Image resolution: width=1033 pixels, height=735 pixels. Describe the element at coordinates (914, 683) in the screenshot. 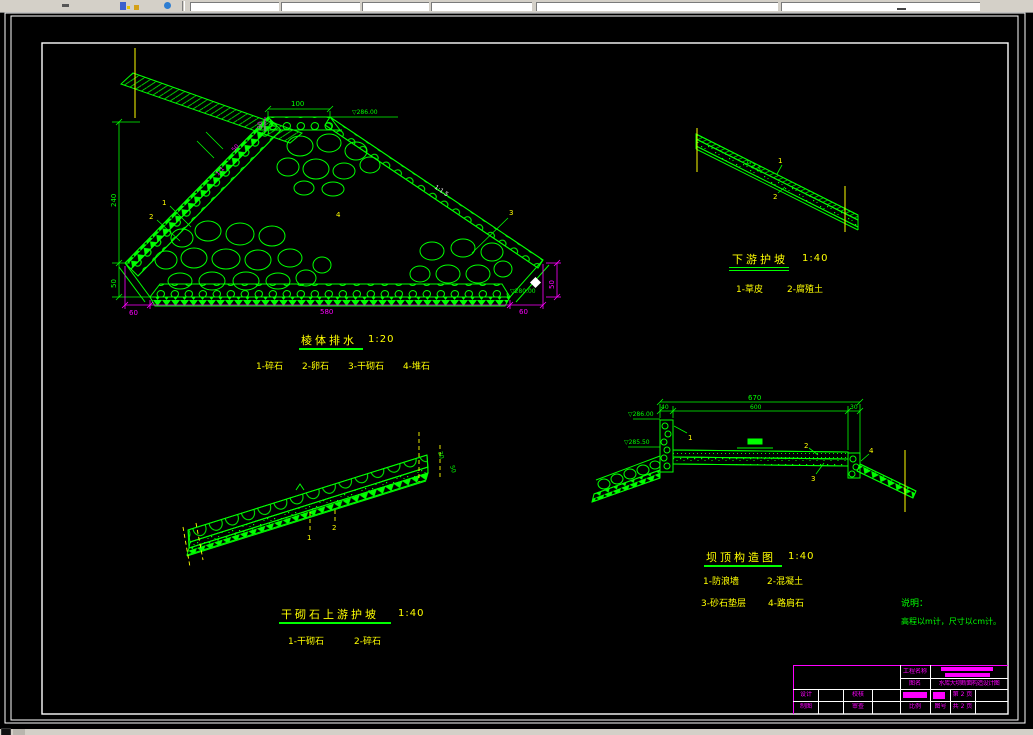

I see `tb-name-label: 图名` at that location.